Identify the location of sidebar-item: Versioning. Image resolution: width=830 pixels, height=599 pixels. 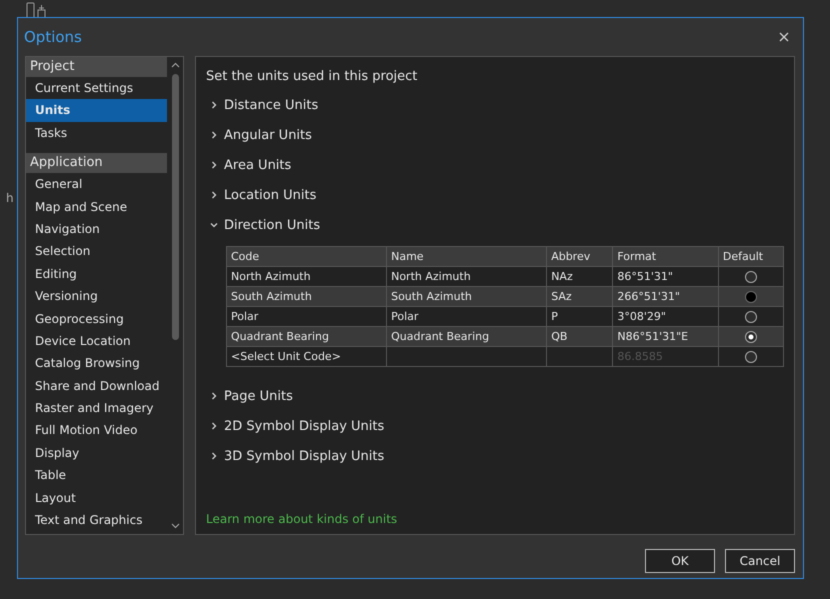
(96, 296).